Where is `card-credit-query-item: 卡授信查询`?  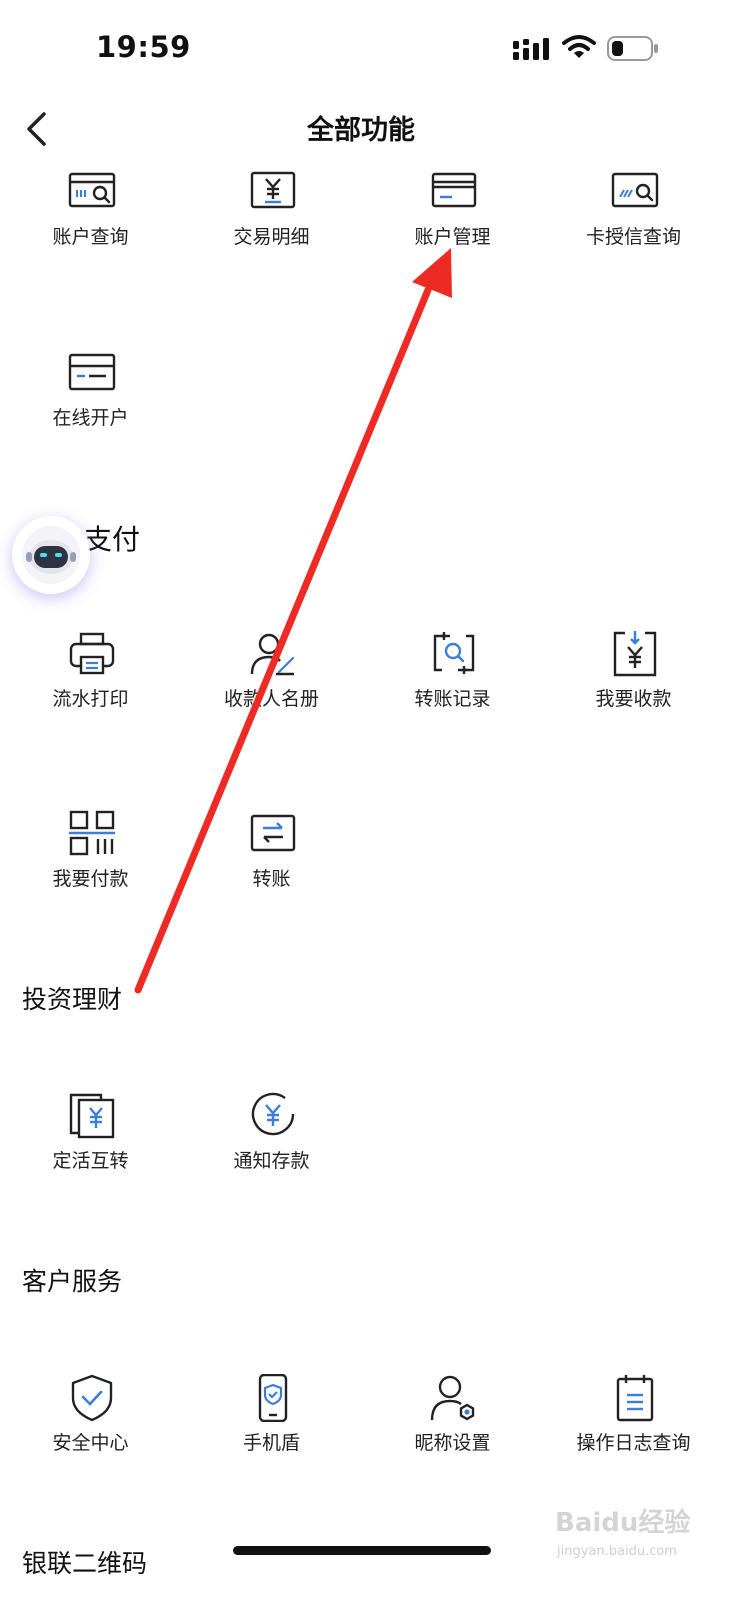 card-credit-query-item: 卡授信查询 is located at coordinates (633, 223).